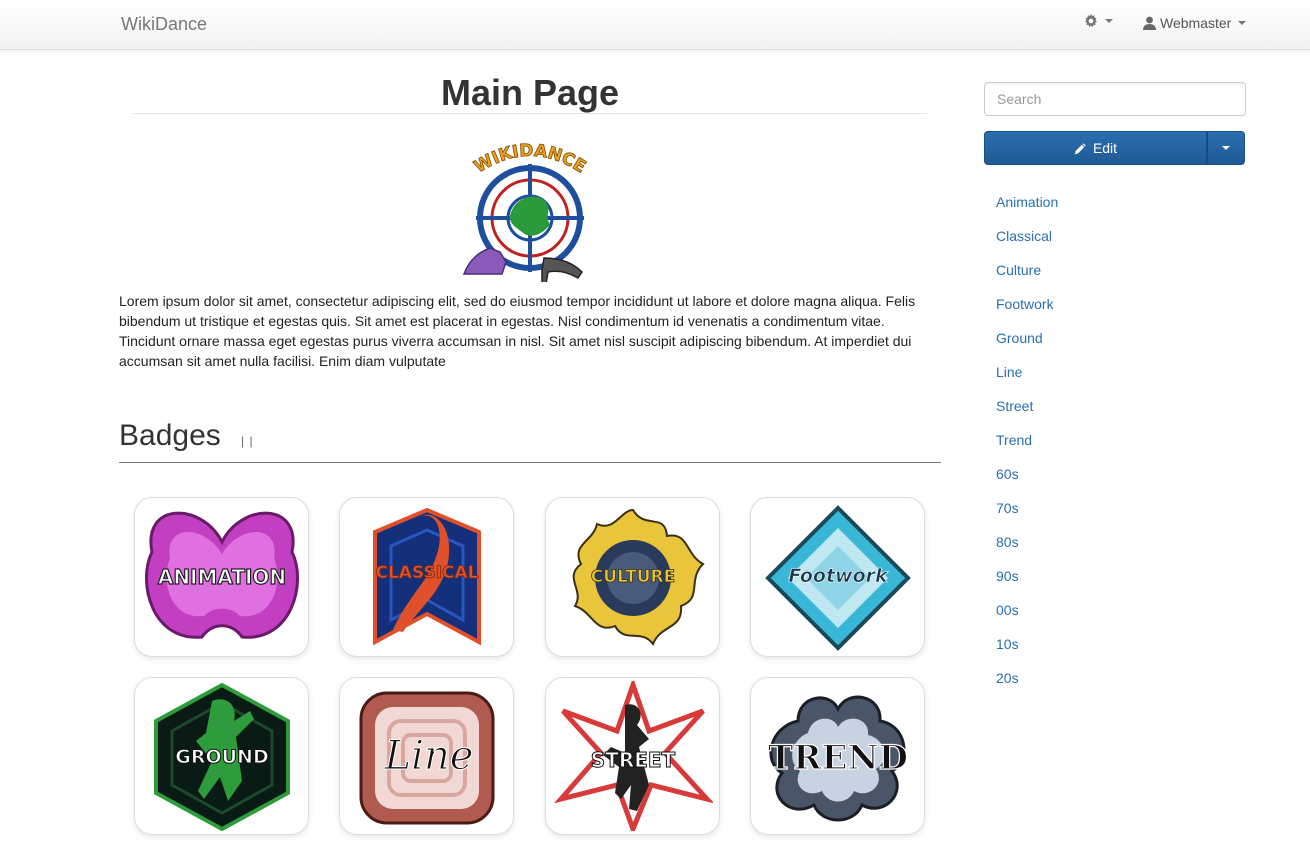  I want to click on user-name: Webmaster, so click(1196, 23).